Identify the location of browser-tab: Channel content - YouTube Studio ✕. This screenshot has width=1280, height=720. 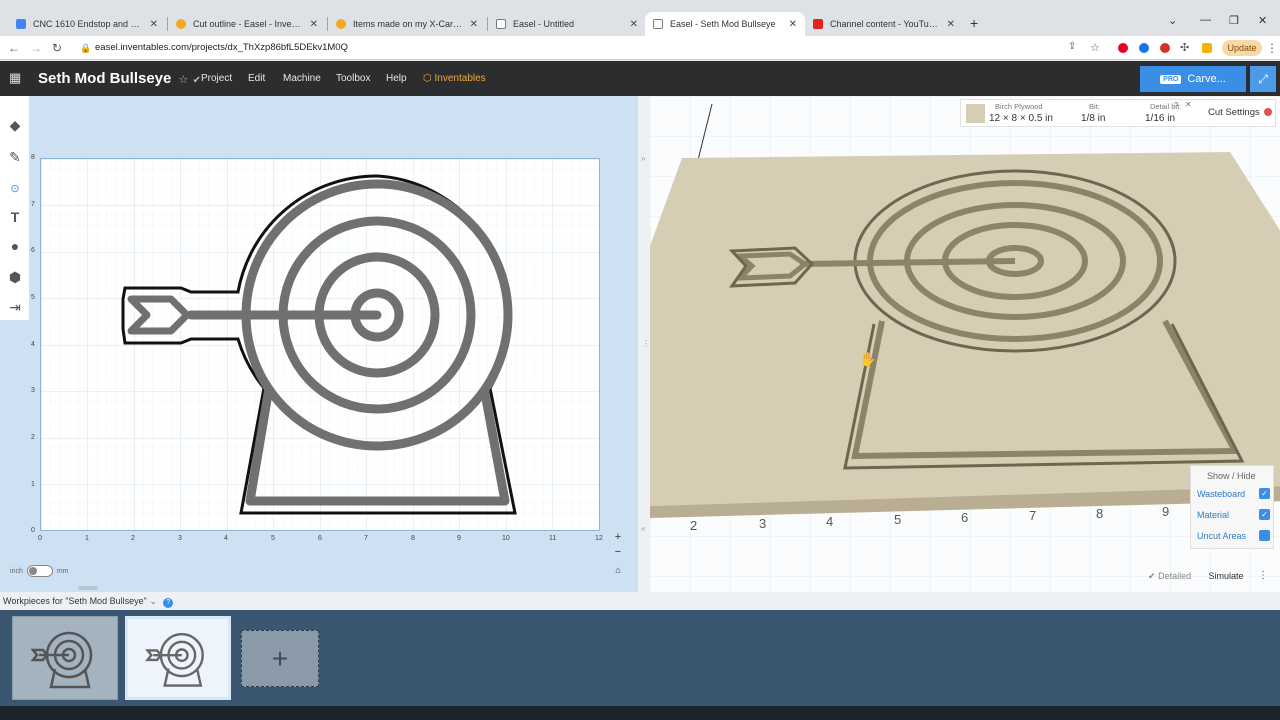
(884, 24).